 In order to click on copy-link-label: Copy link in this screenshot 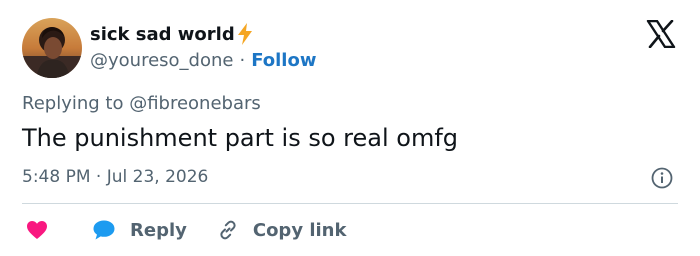, I will do `click(299, 230)`.